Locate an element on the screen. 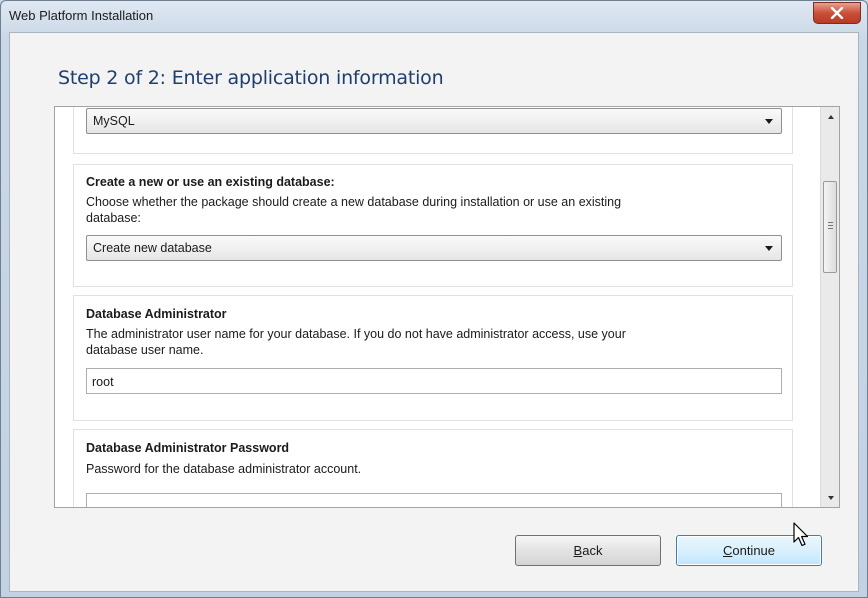  back-button: Back is located at coordinates (588, 550).